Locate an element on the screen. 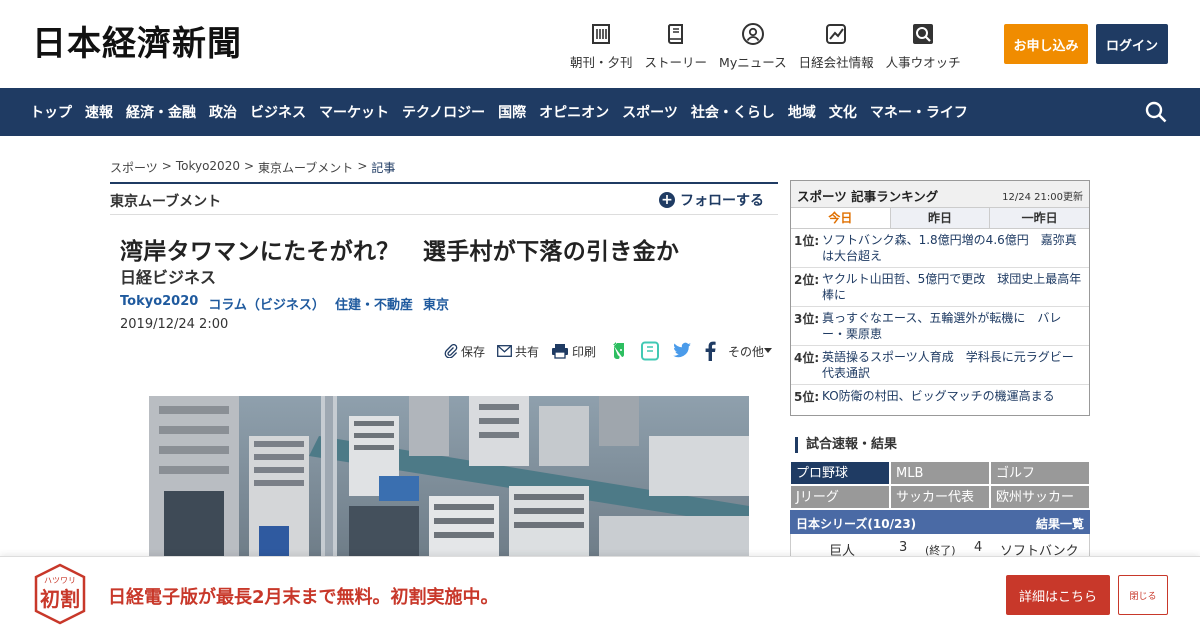 This screenshot has height=630, width=1200. gnav-sokuho: 速報 is located at coordinates (99, 112).